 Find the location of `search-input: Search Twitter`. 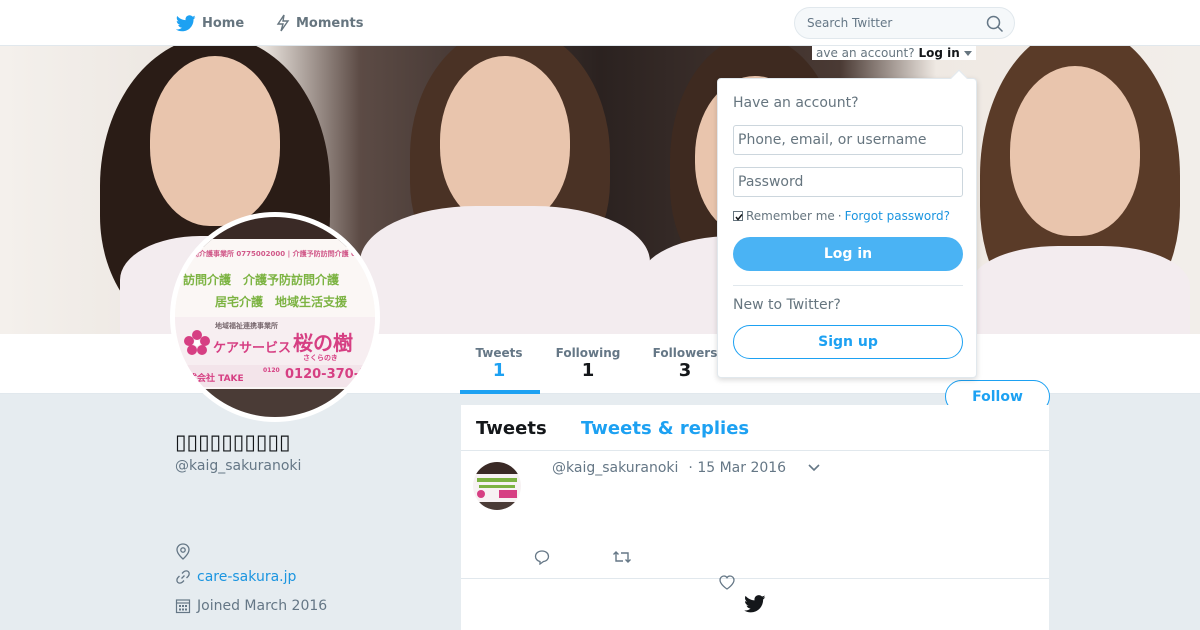

search-input: Search Twitter is located at coordinates (904, 23).